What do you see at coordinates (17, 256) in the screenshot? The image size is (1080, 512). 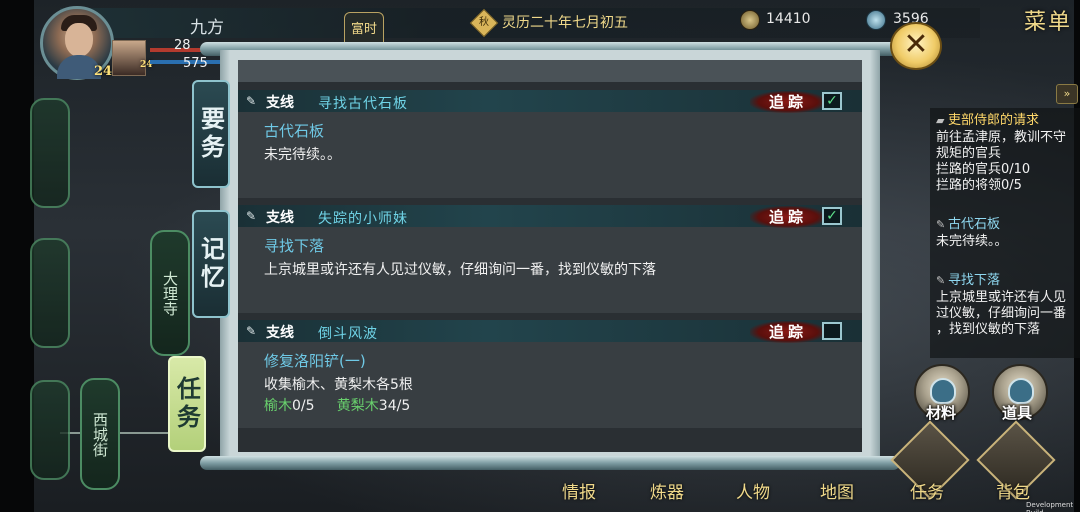 I see `left-letterbox` at bounding box center [17, 256].